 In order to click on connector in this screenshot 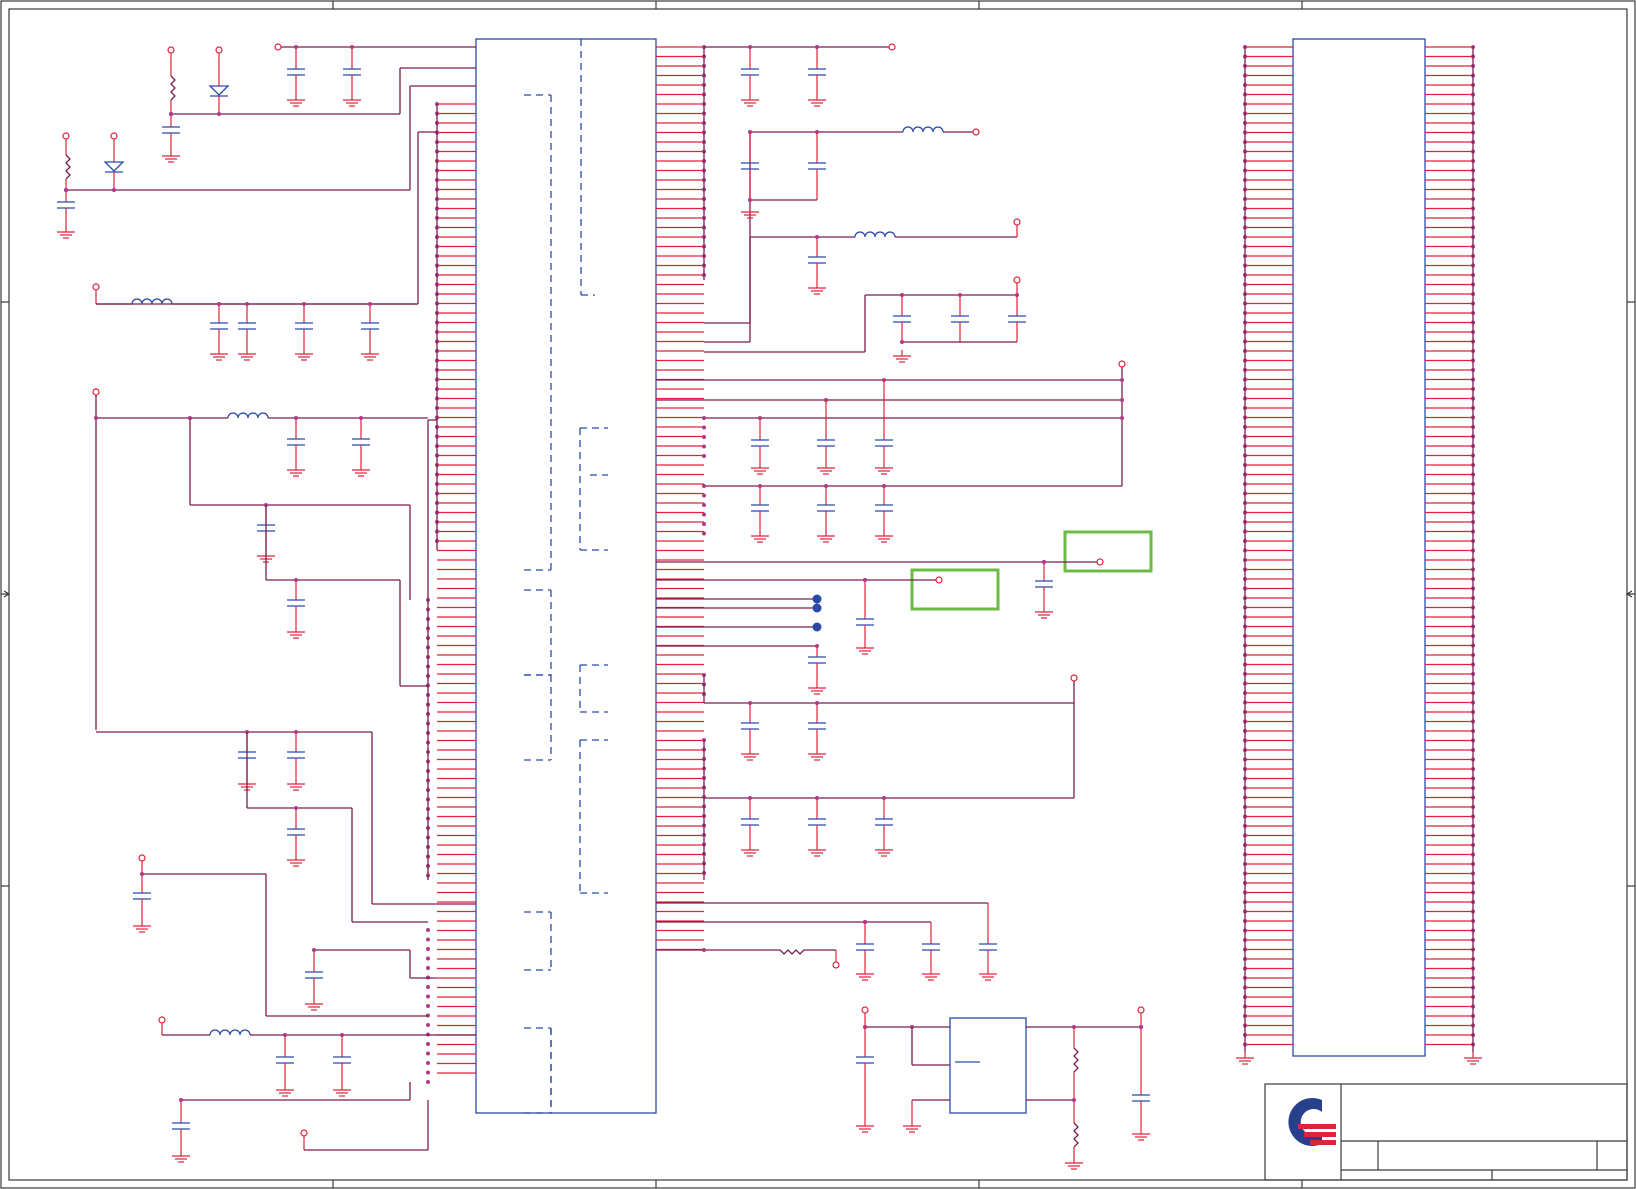, I will do `click(1359, 547)`.